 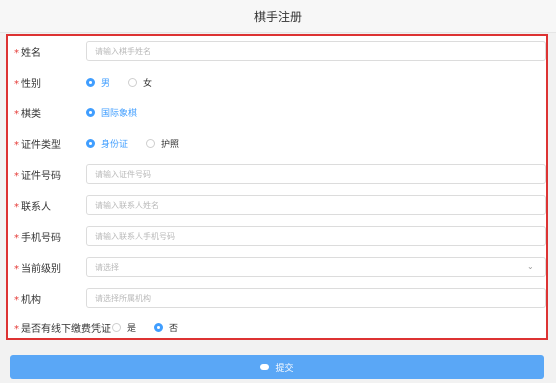 What do you see at coordinates (37, 176) in the screenshot?
I see `id-number-label: * 证件号码` at bounding box center [37, 176].